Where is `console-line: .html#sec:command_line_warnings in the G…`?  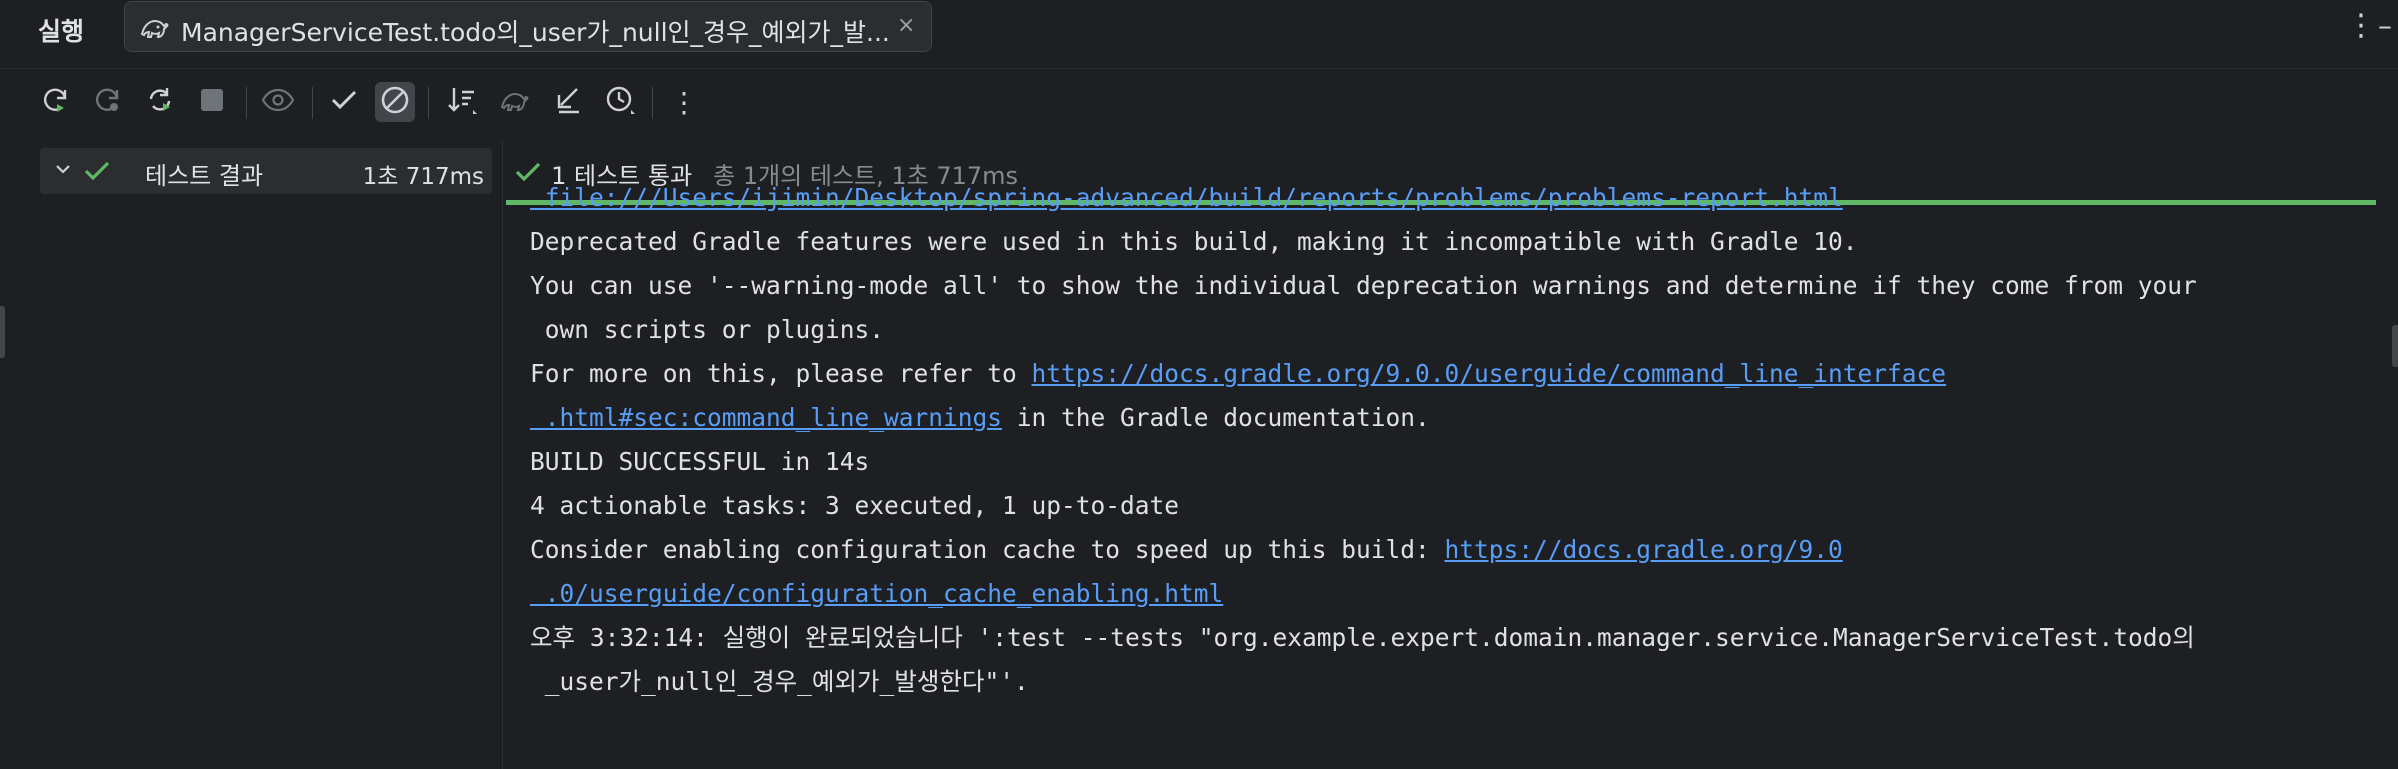 console-line: .html#sec:command_line_warnings in the G… is located at coordinates (1460, 418).